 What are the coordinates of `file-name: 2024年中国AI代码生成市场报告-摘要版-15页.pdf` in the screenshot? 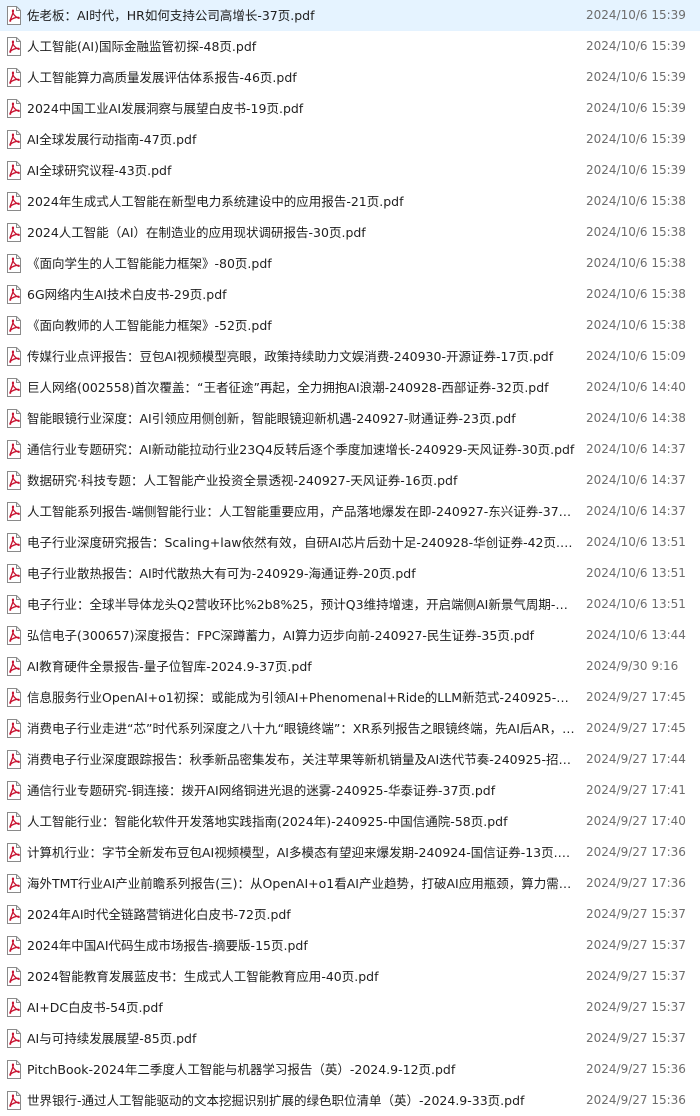 It's located at (167, 945).